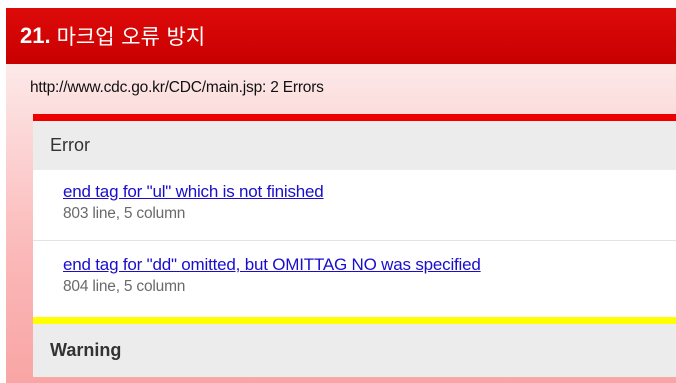  I want to click on slide-title-bar: 21. 마크업 오류 방지, so click(341, 36).